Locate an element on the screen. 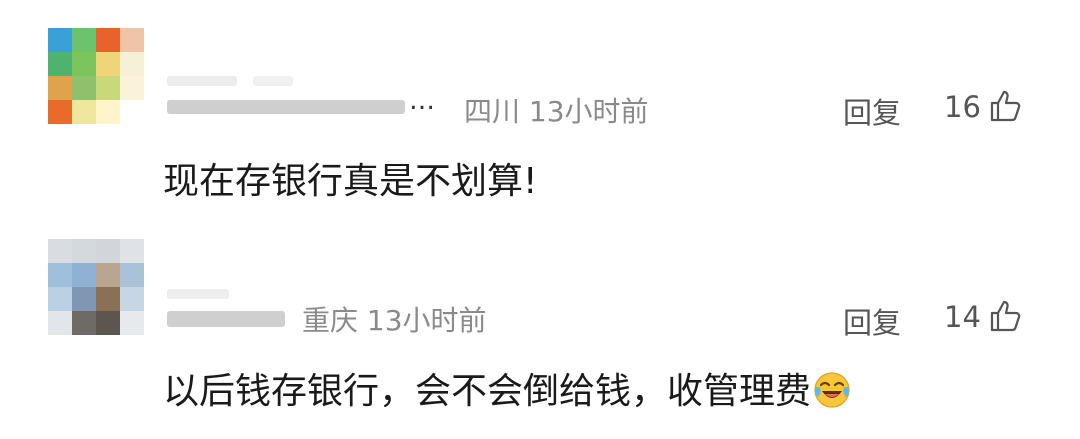 Image resolution: width=1080 pixels, height=439 pixels. username-blurred is located at coordinates (228, 314).